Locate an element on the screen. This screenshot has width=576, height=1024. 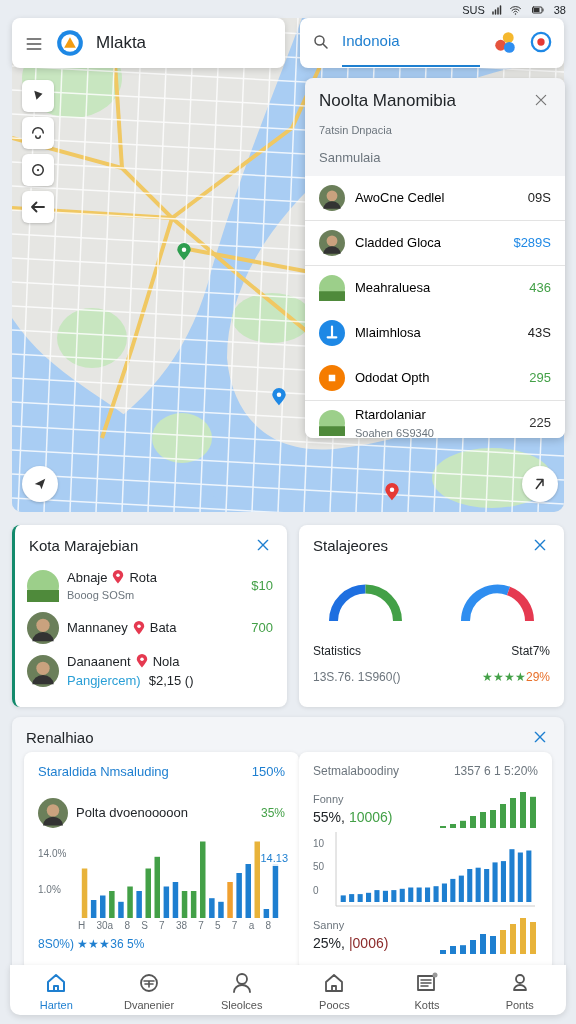
person-detail: Booog SOSm is located at coordinates (101, 595).